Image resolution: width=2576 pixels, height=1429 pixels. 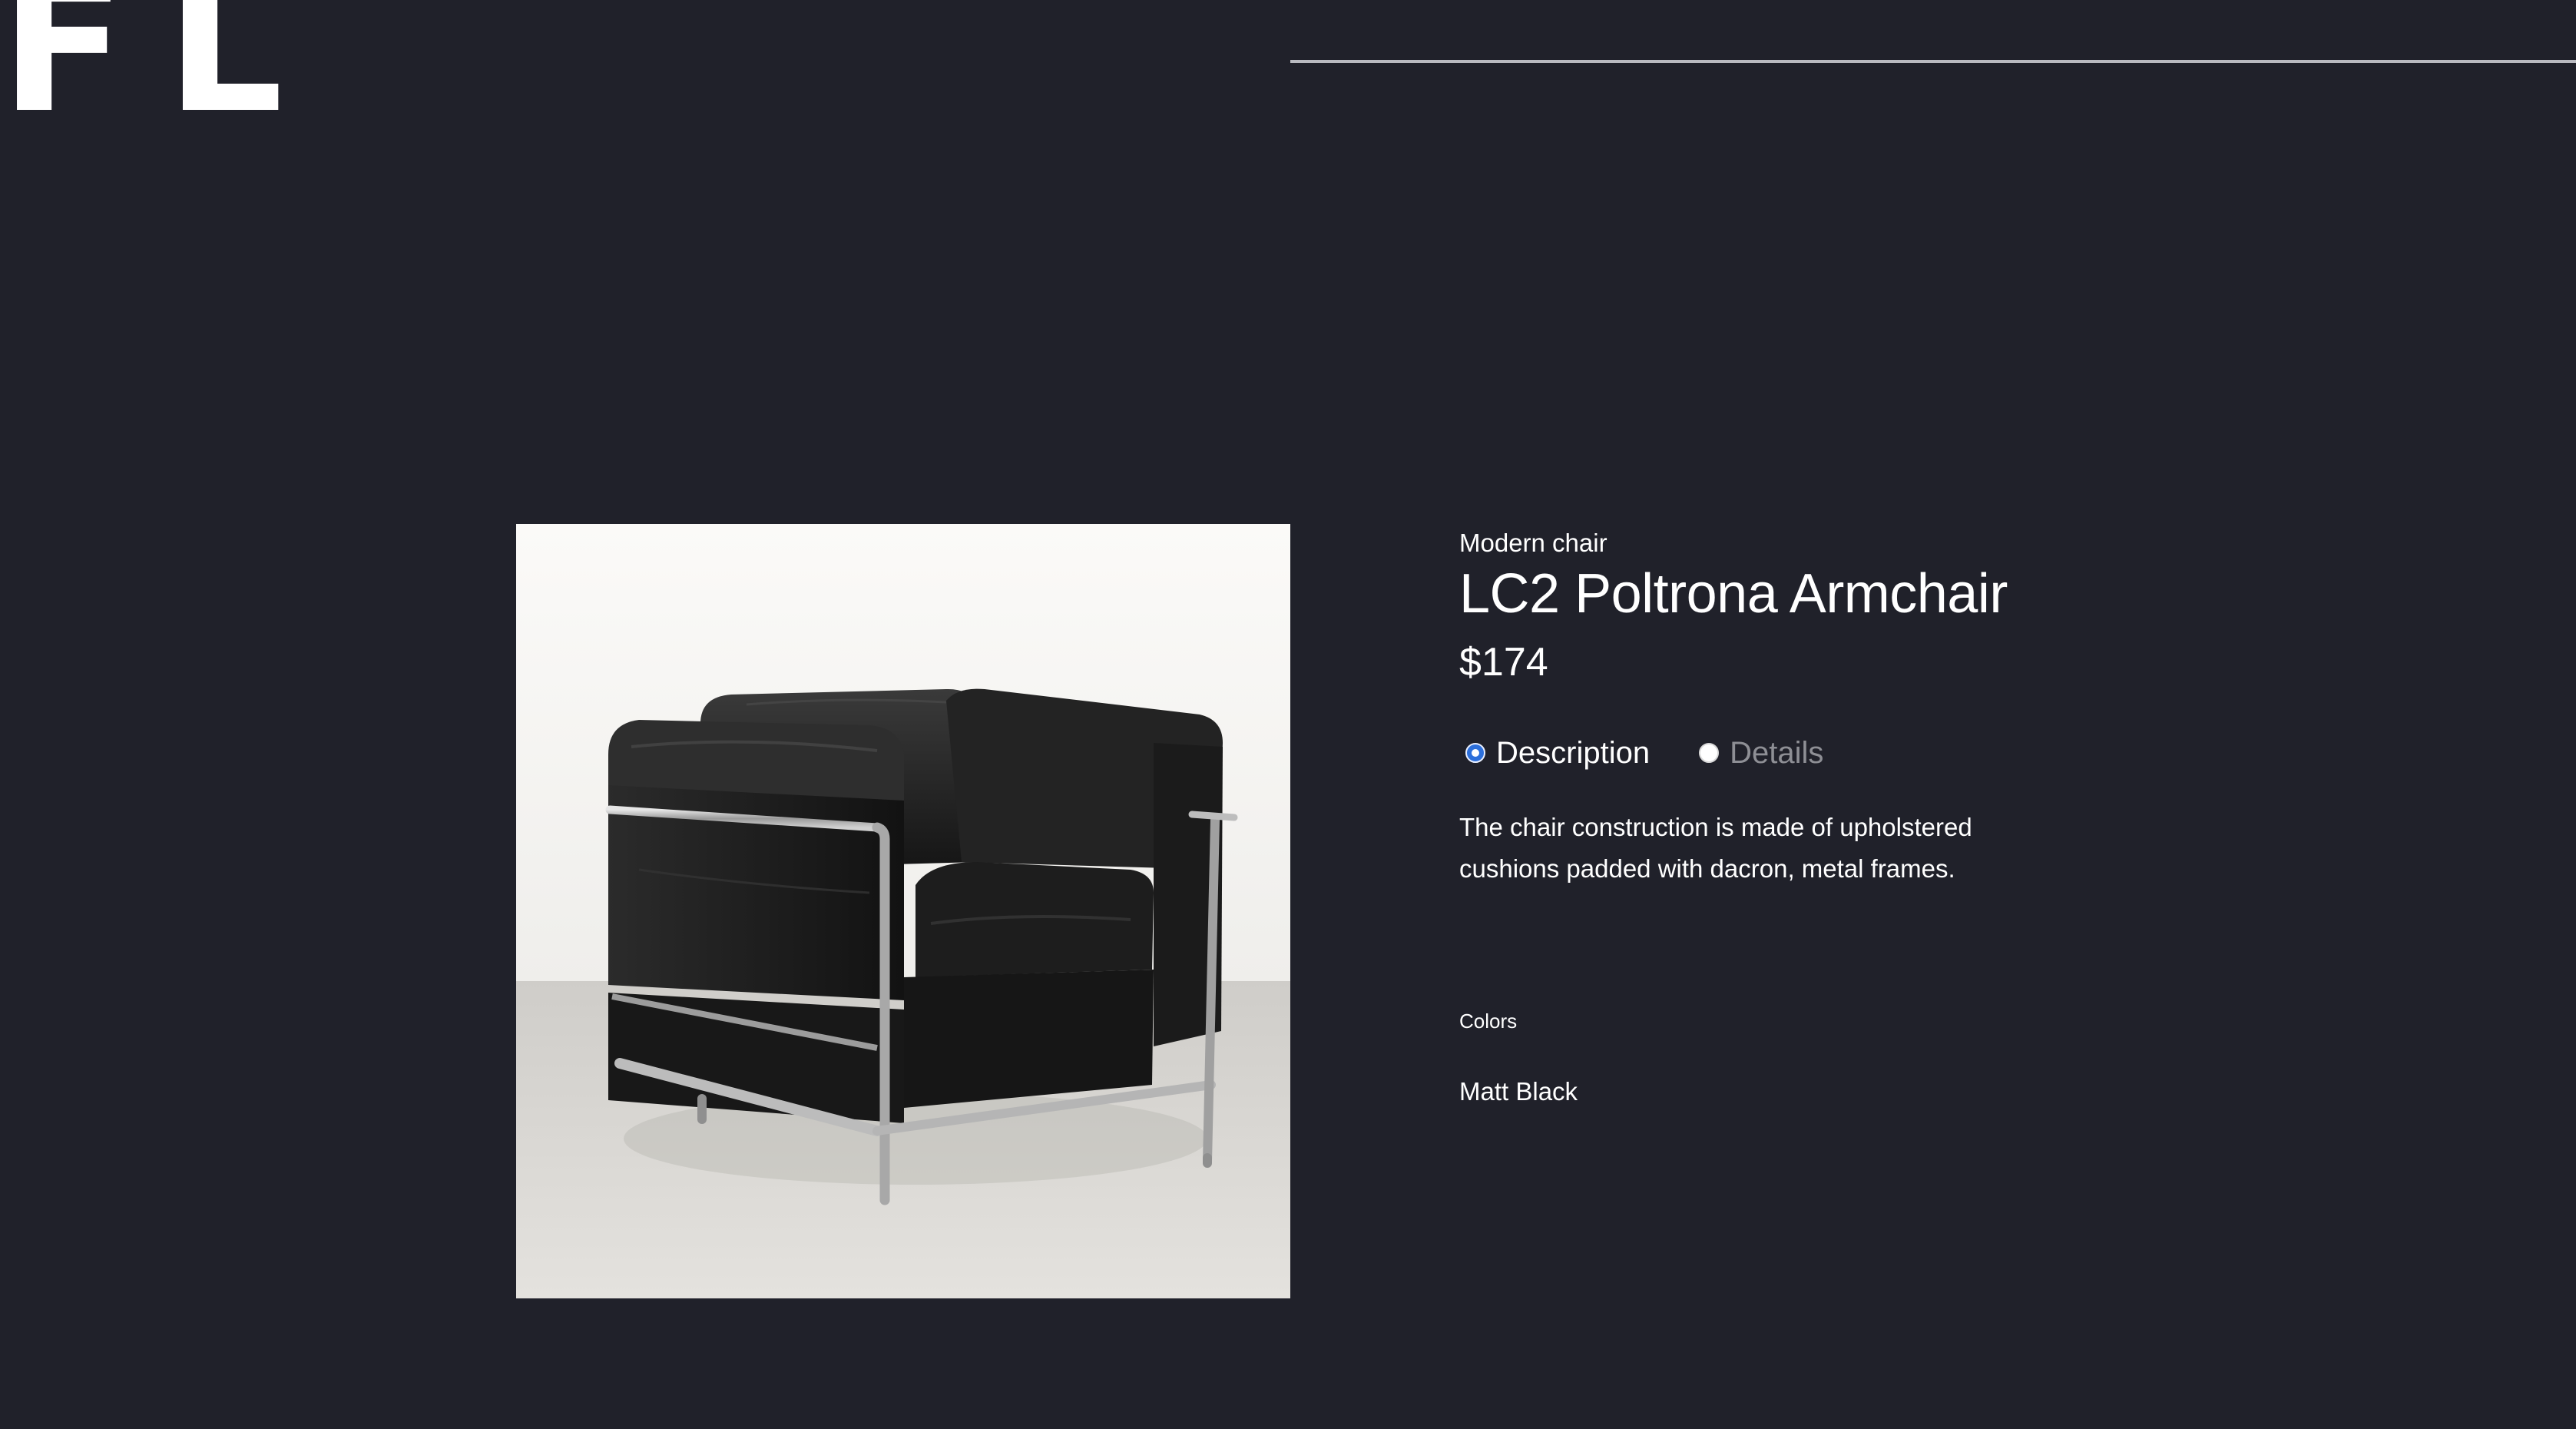 I want to click on brand-logo: FL, so click(x=161, y=69).